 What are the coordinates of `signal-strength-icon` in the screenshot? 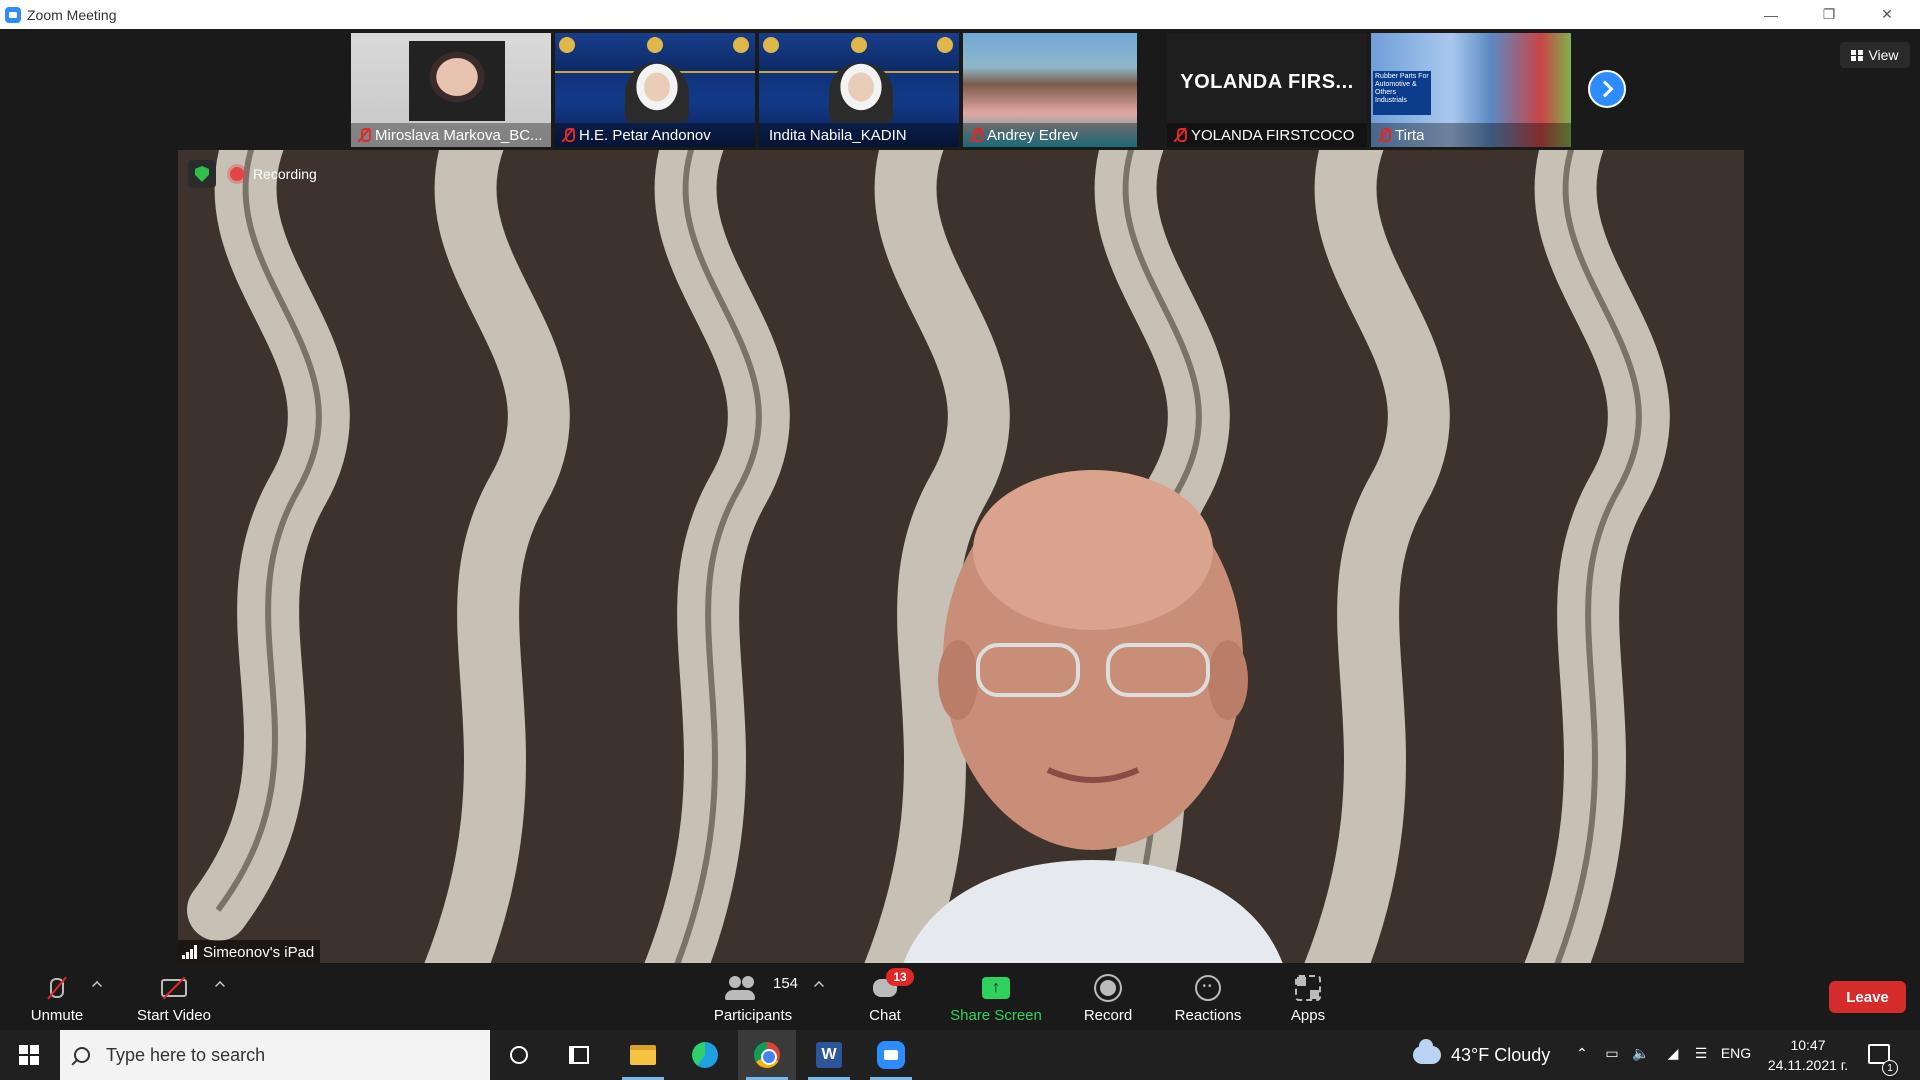 It's located at (190, 952).